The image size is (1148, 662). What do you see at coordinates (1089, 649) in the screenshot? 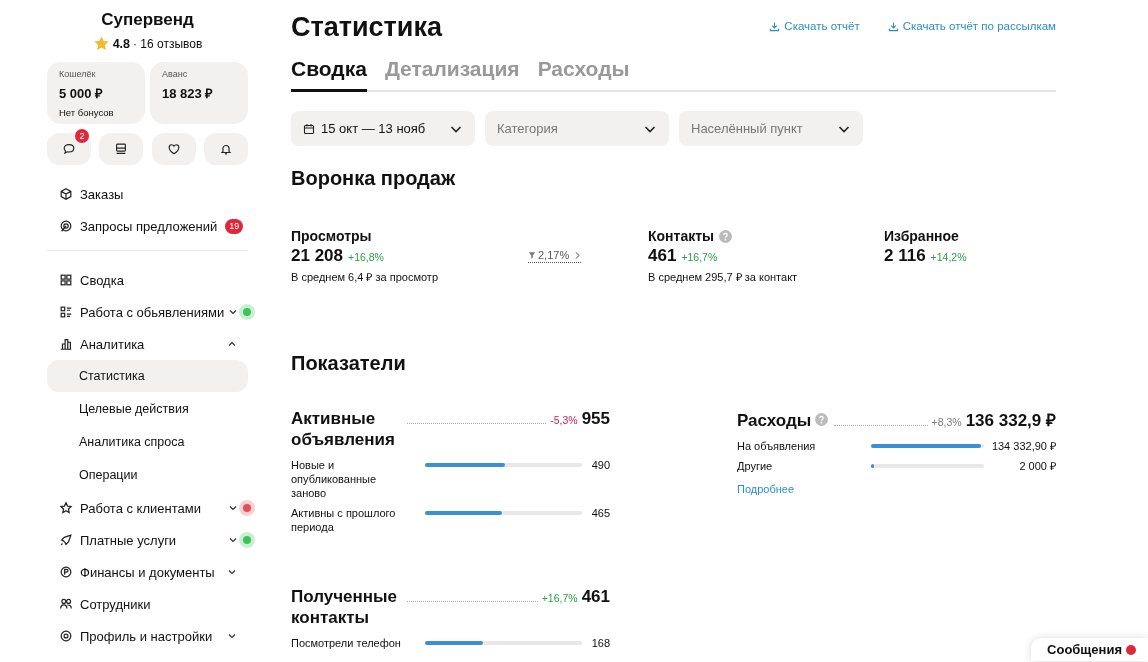
I see `messages-tab: Сообщения` at bounding box center [1089, 649].